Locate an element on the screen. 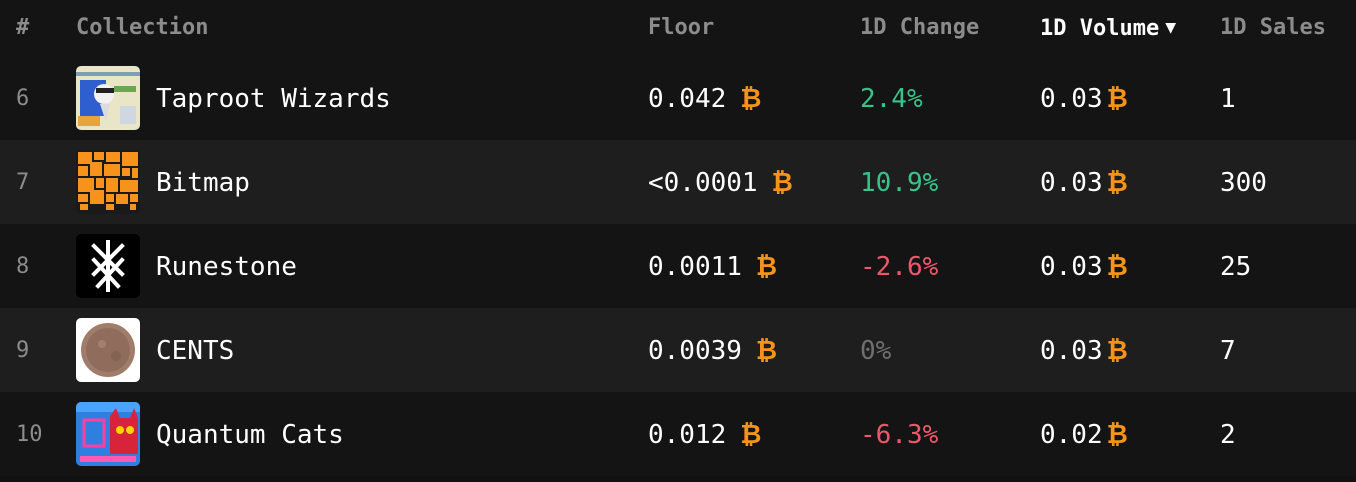 Image resolution: width=1356 pixels, height=482 pixels. header-1d-volume: 1D Volume ▼ is located at coordinates (1108, 28).